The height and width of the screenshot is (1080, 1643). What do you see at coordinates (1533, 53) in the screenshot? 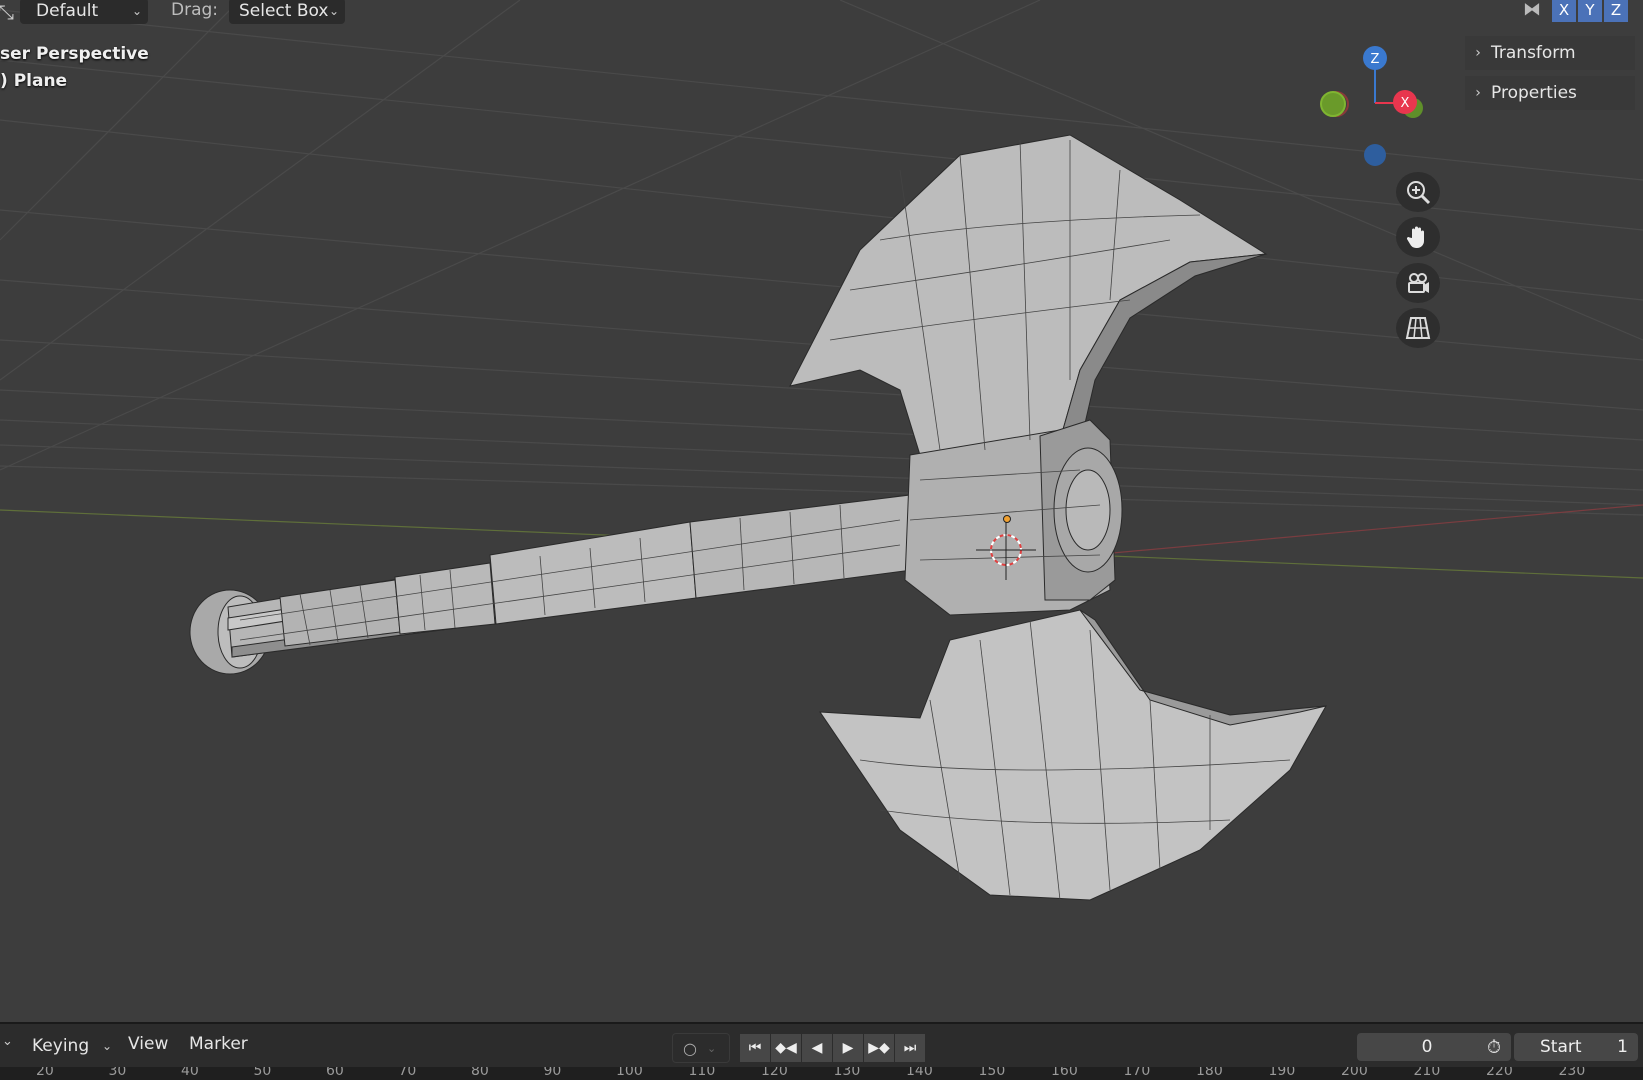
I see `panel-transform-label: Transform` at bounding box center [1533, 53].